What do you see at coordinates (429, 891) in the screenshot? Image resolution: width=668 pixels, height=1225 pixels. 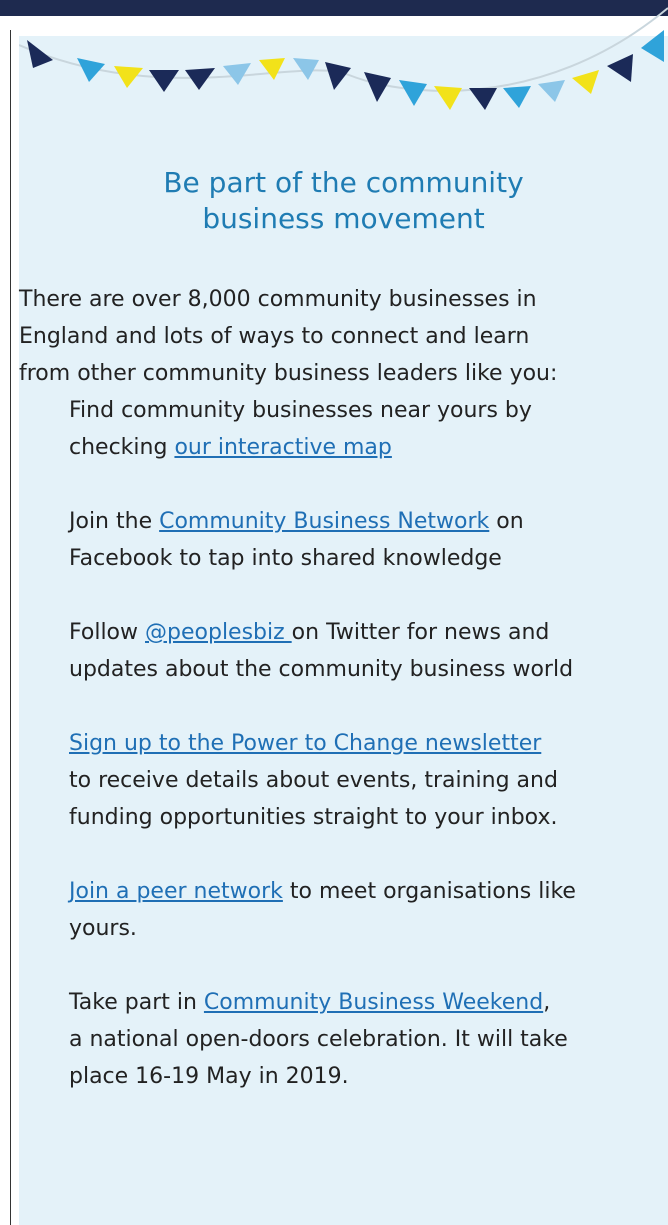 I see `item-text: to meet organisations like` at bounding box center [429, 891].